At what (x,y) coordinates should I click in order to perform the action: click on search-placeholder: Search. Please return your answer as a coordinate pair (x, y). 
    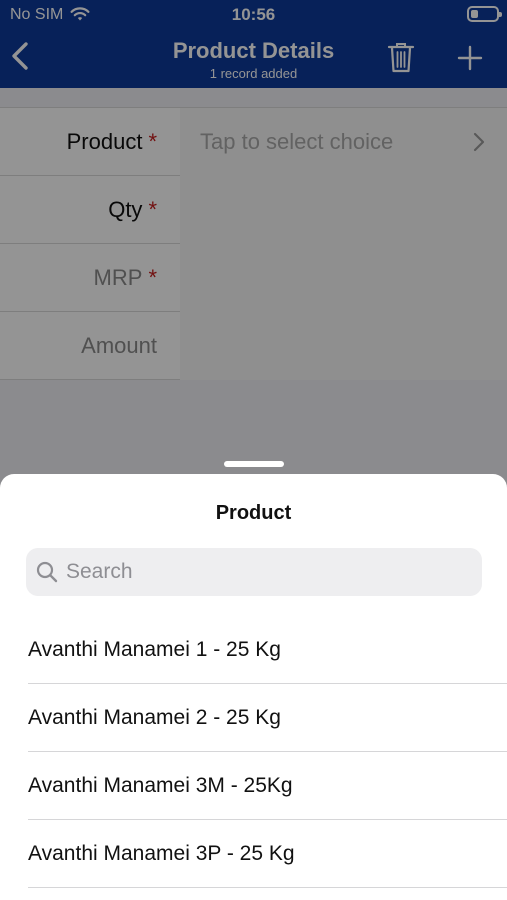
    Looking at the image, I should click on (99, 571).